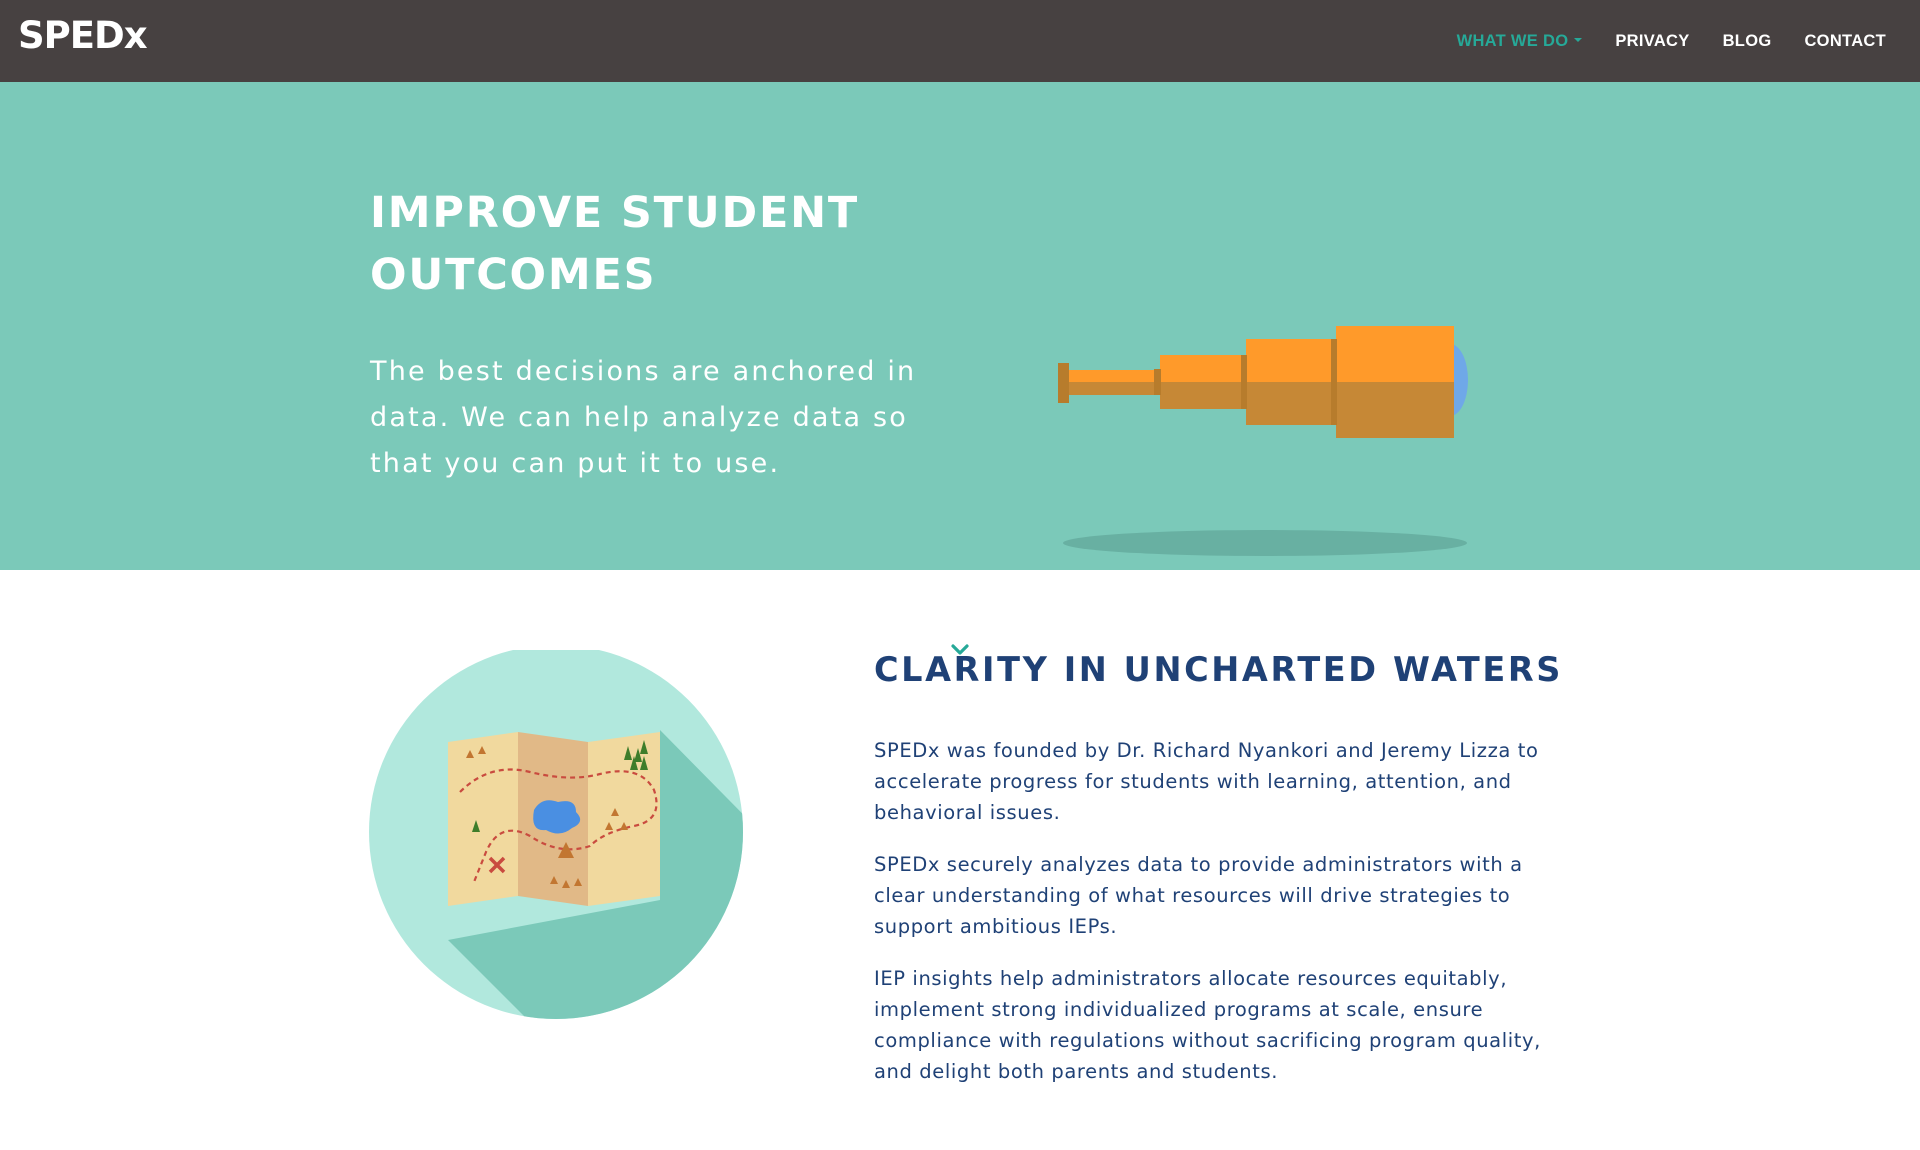  Describe the element at coordinates (615, 244) in the screenshot. I see `hero-title: IMPROVE STUDENT OUTCOMES` at that location.